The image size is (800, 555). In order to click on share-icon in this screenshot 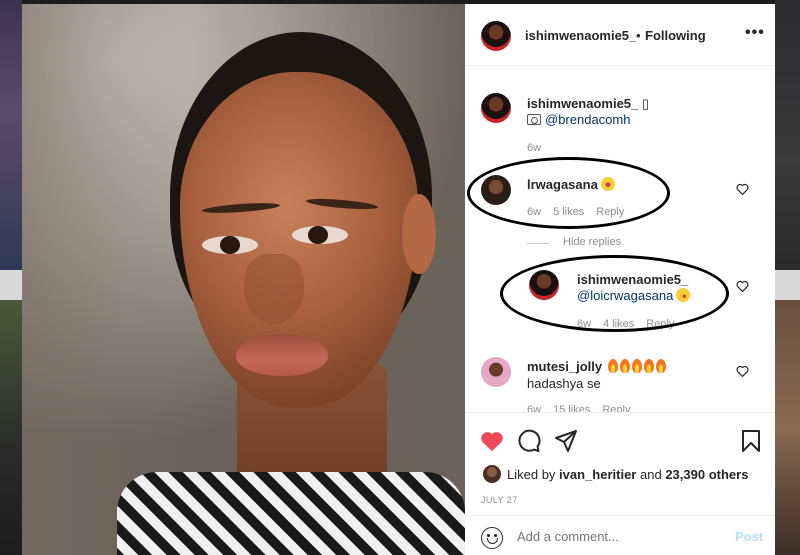, I will do `click(566, 441)`.